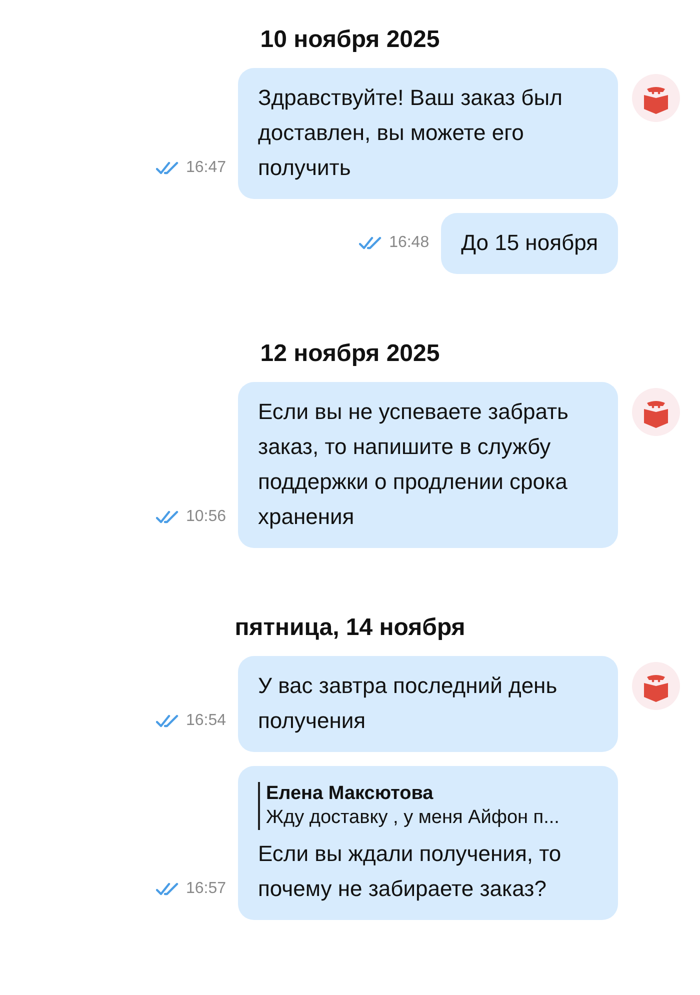  What do you see at coordinates (350, 354) in the screenshot?
I see `date-header: 12 ноября 2025` at bounding box center [350, 354].